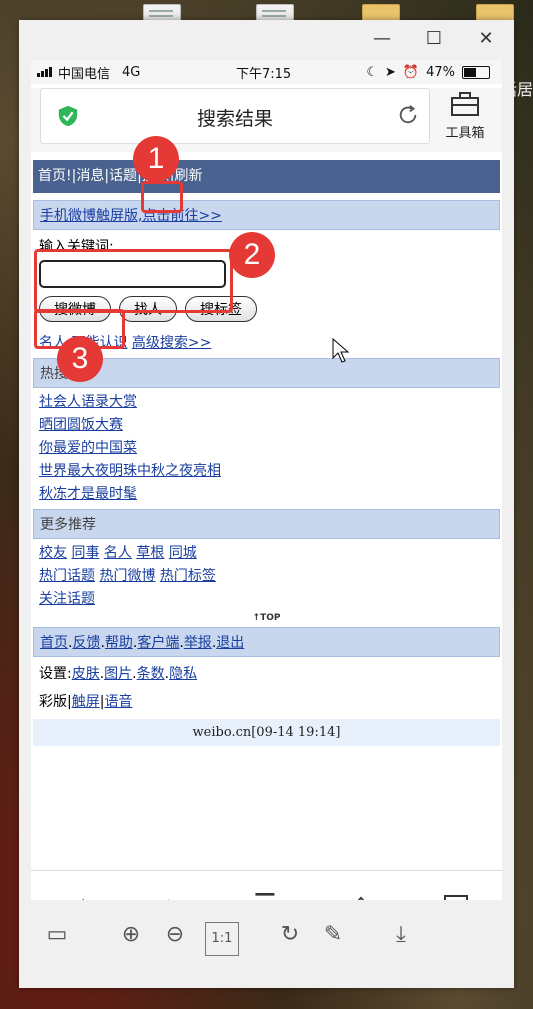  What do you see at coordinates (67, 599) in the screenshot?
I see `follow-topics-link: 关注话题` at bounding box center [67, 599].